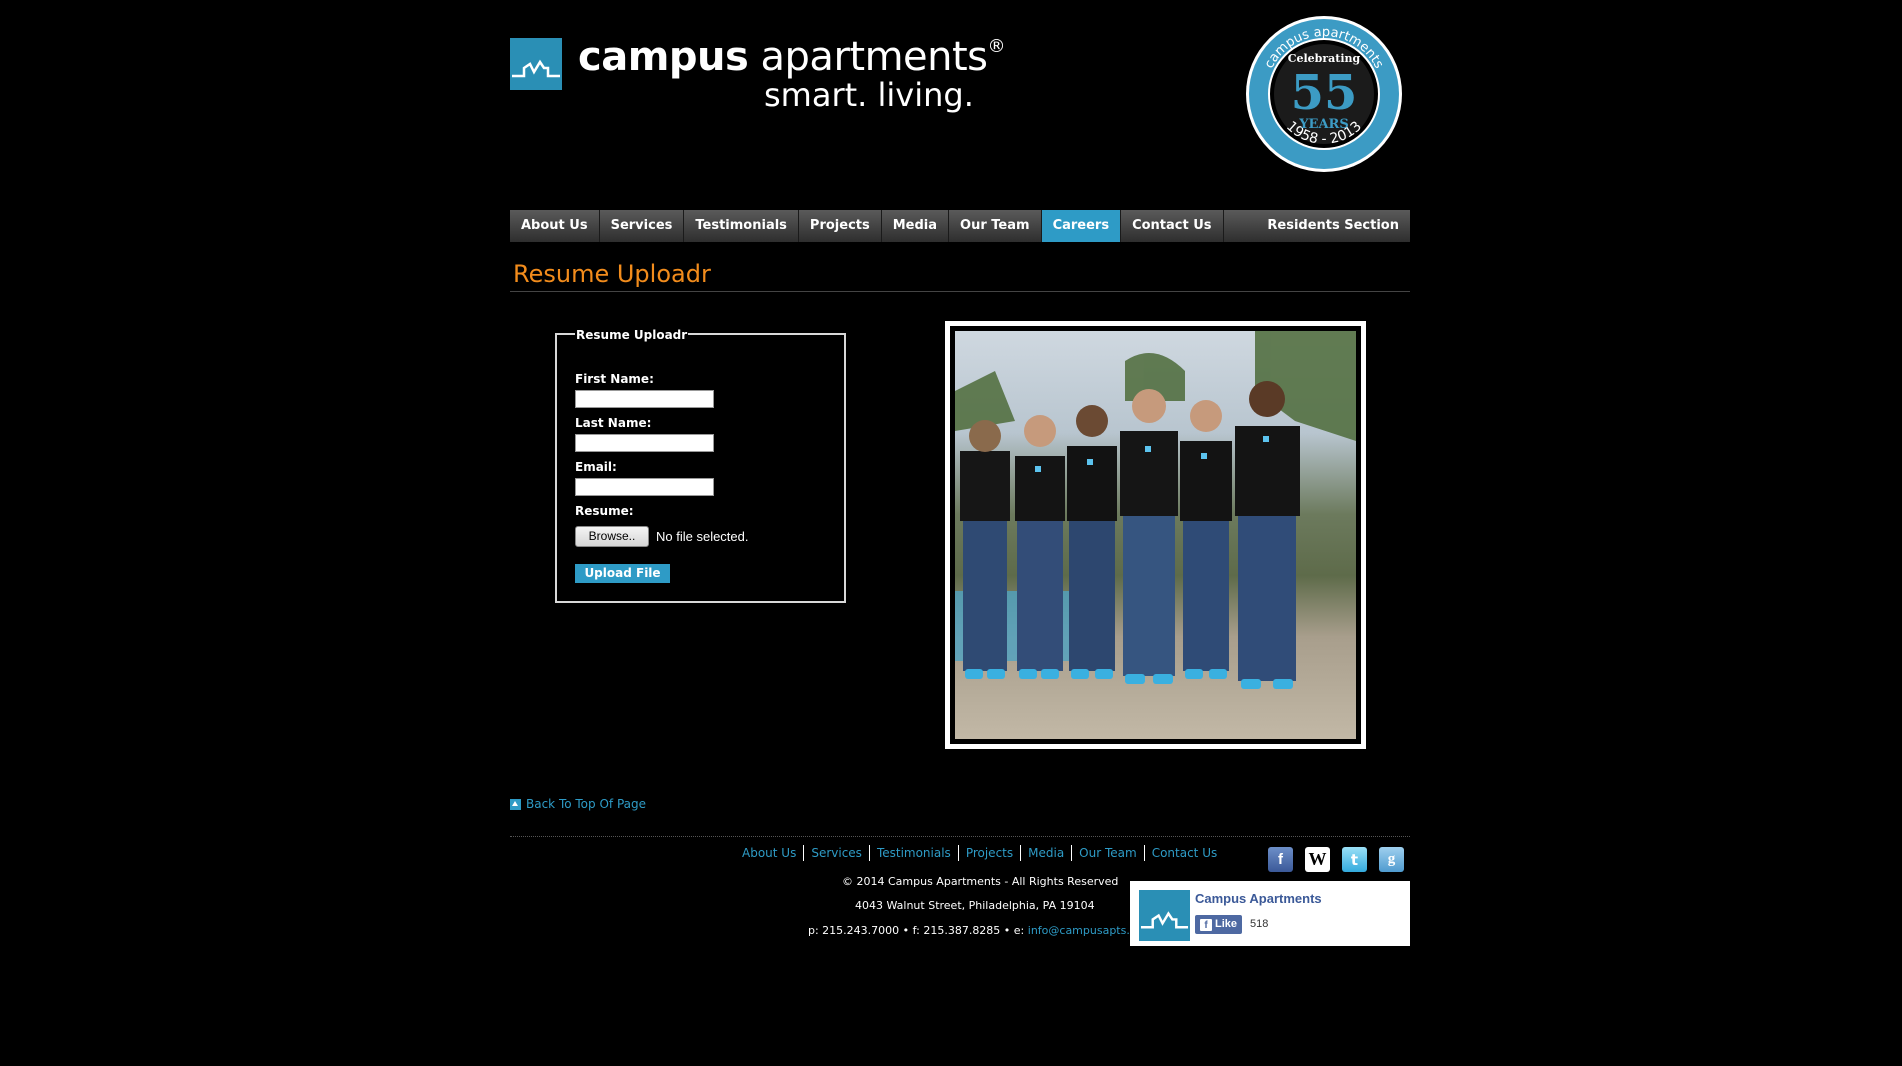 The image size is (1902, 1066). What do you see at coordinates (1108, 853) in the screenshot?
I see `footer-link-our-team: Our Team` at bounding box center [1108, 853].